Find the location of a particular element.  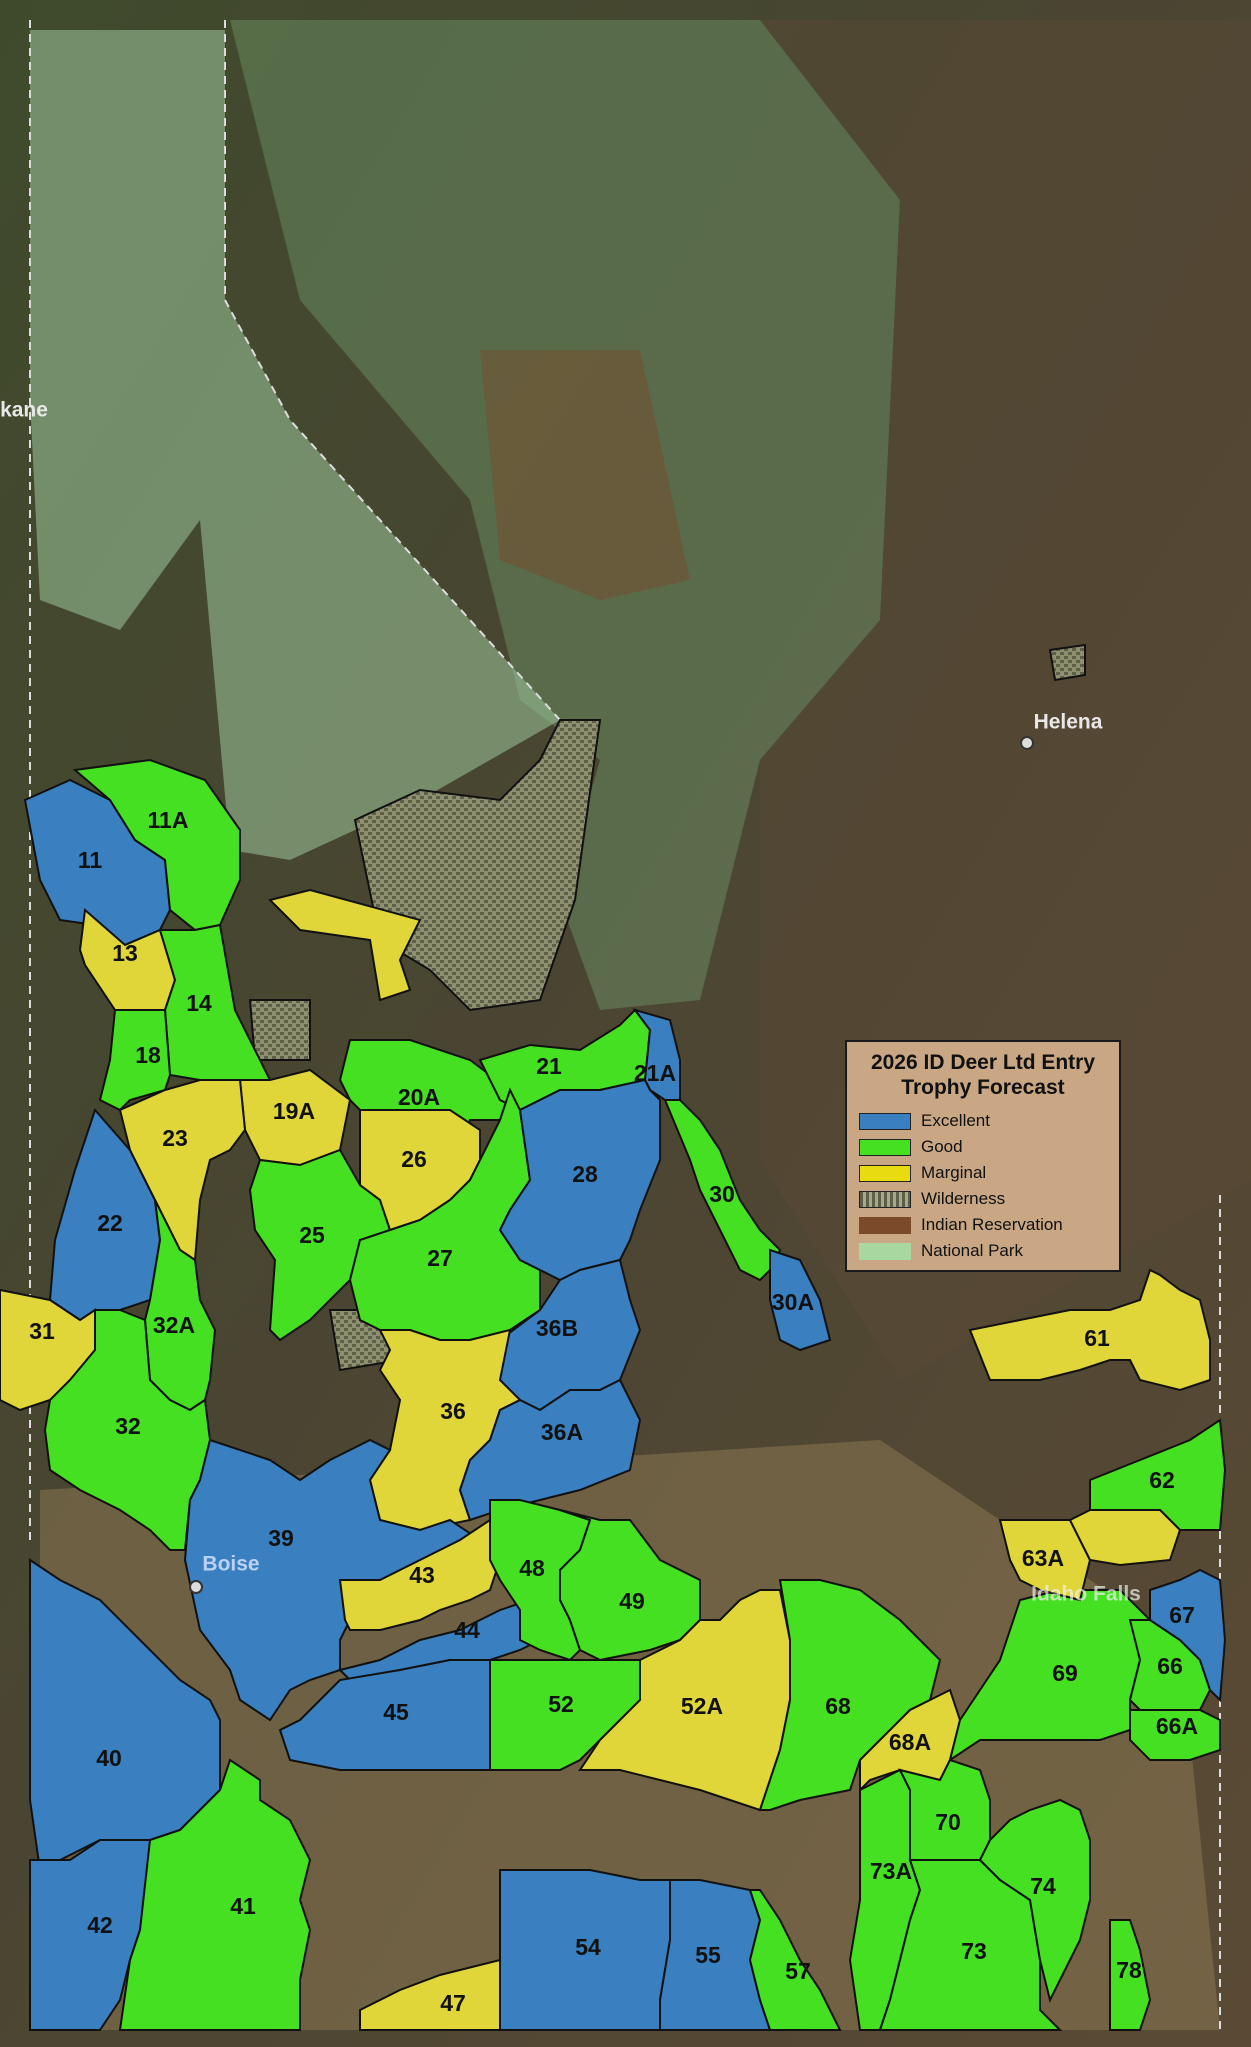

unit-label-11a: 11A is located at coordinates (168, 820).